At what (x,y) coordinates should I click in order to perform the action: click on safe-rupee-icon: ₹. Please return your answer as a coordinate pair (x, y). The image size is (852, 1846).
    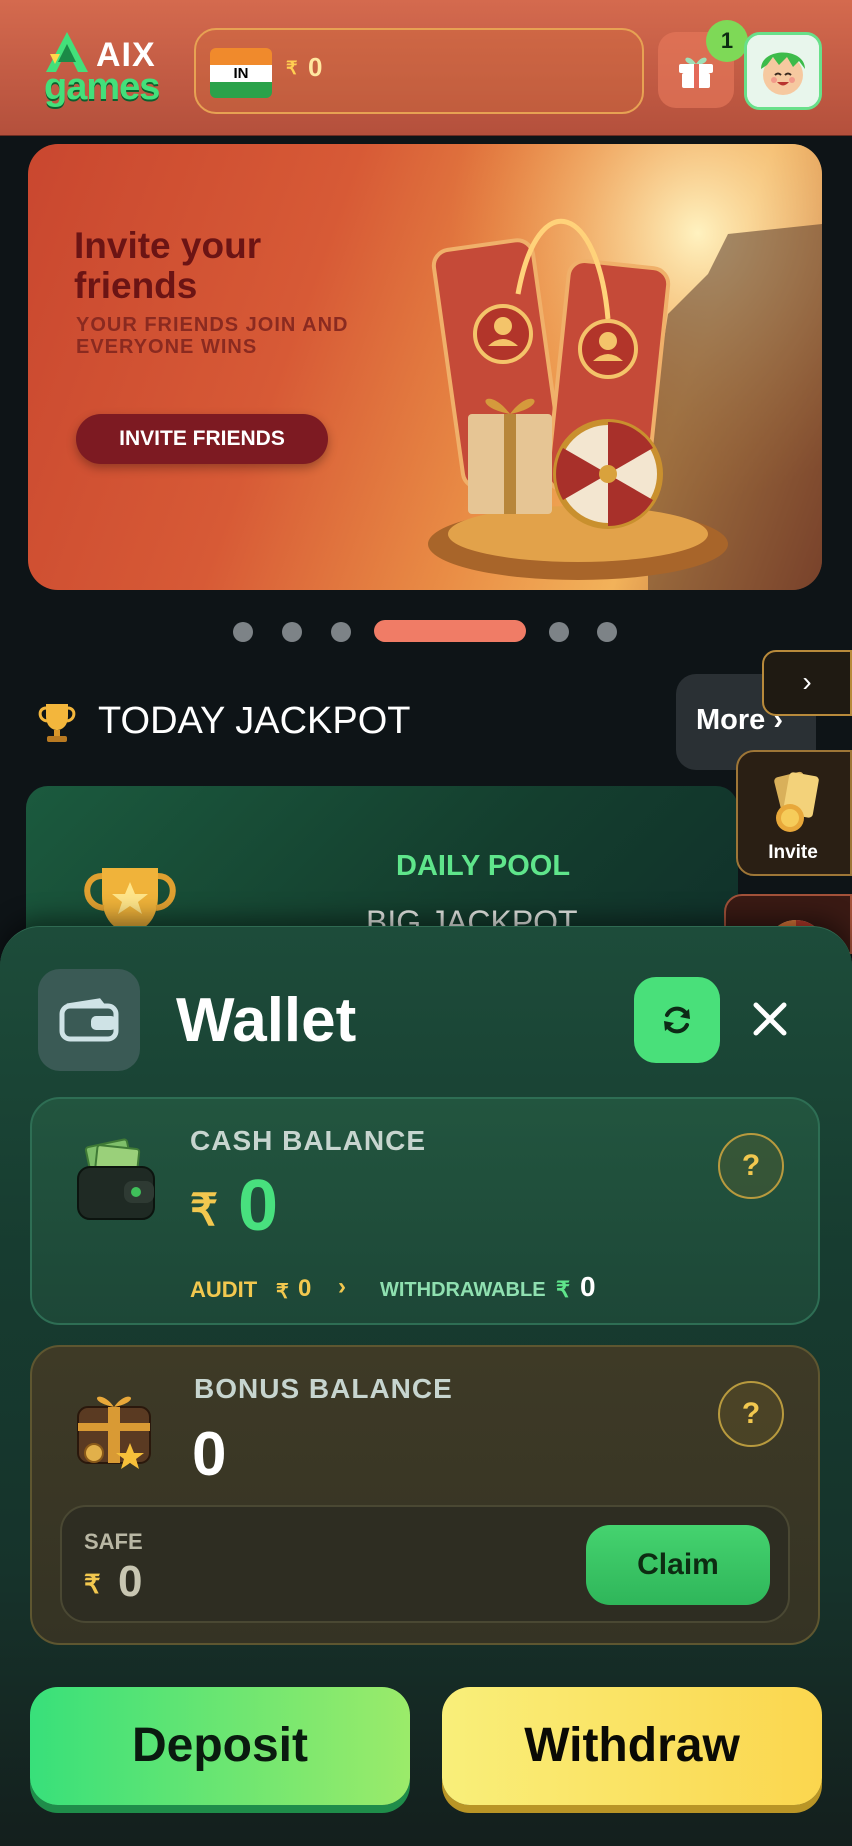
    Looking at the image, I should click on (92, 1584).